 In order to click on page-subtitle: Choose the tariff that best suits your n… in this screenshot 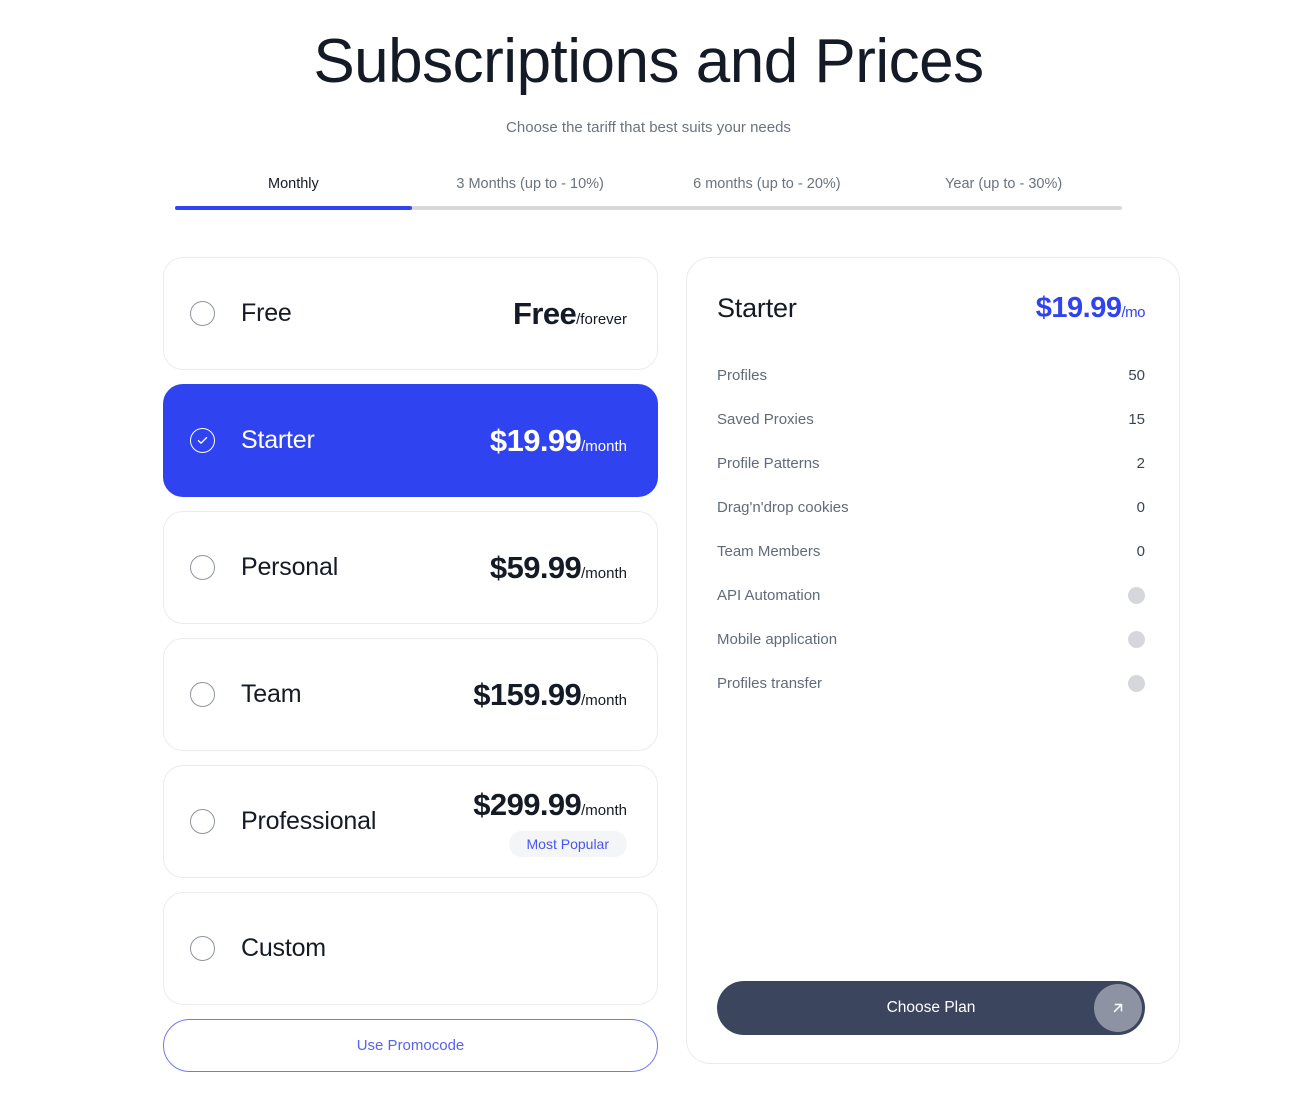, I will do `click(648, 128)`.